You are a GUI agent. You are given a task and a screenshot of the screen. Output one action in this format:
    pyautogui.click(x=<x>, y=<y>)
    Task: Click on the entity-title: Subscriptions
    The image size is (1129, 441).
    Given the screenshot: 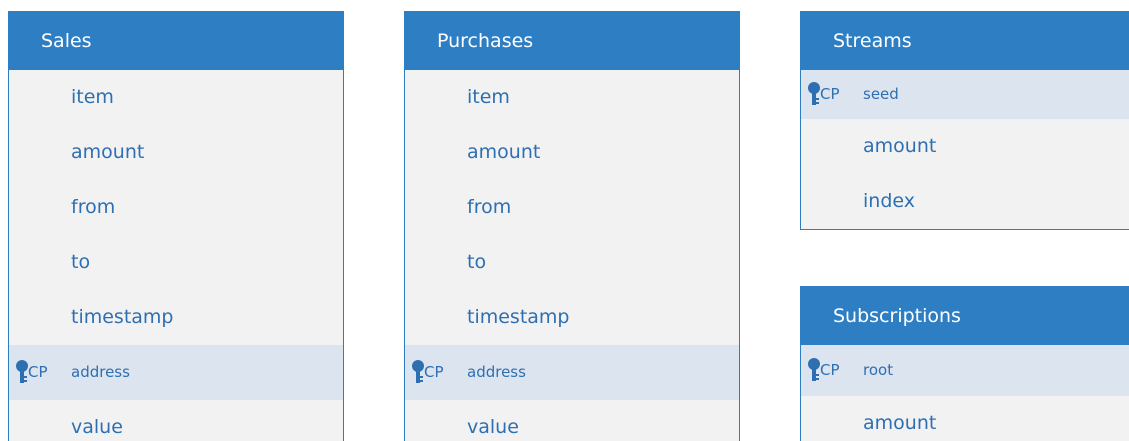 What is the action you would take?
    pyautogui.click(x=965, y=316)
    